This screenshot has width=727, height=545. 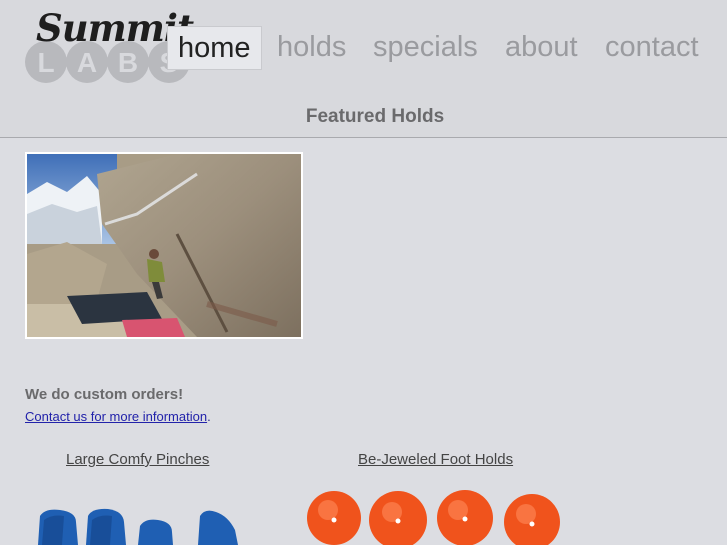 What do you see at coordinates (425, 47) in the screenshot?
I see `nav-specials: specials` at bounding box center [425, 47].